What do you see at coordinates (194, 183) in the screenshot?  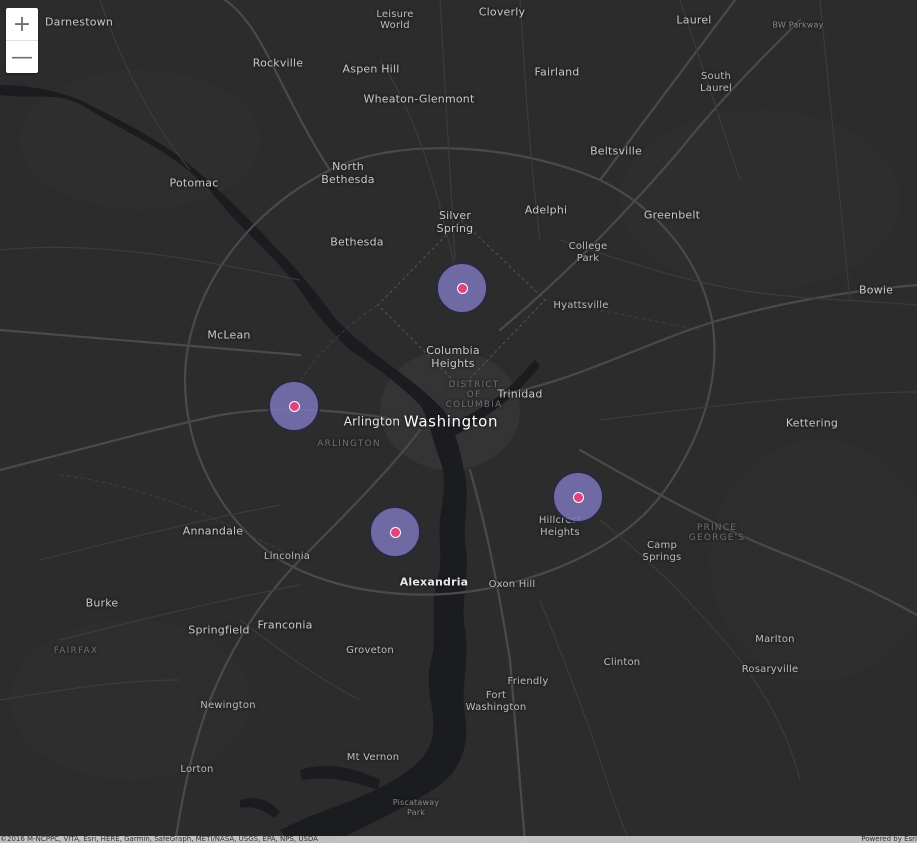 I see `label-potomac: Potomac` at bounding box center [194, 183].